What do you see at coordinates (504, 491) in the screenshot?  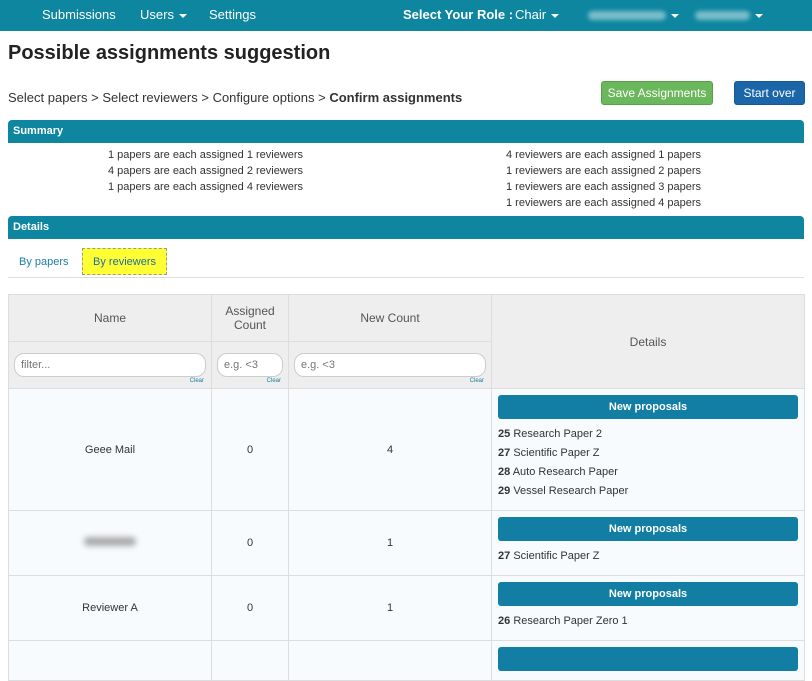 I see `paper-id: 29` at bounding box center [504, 491].